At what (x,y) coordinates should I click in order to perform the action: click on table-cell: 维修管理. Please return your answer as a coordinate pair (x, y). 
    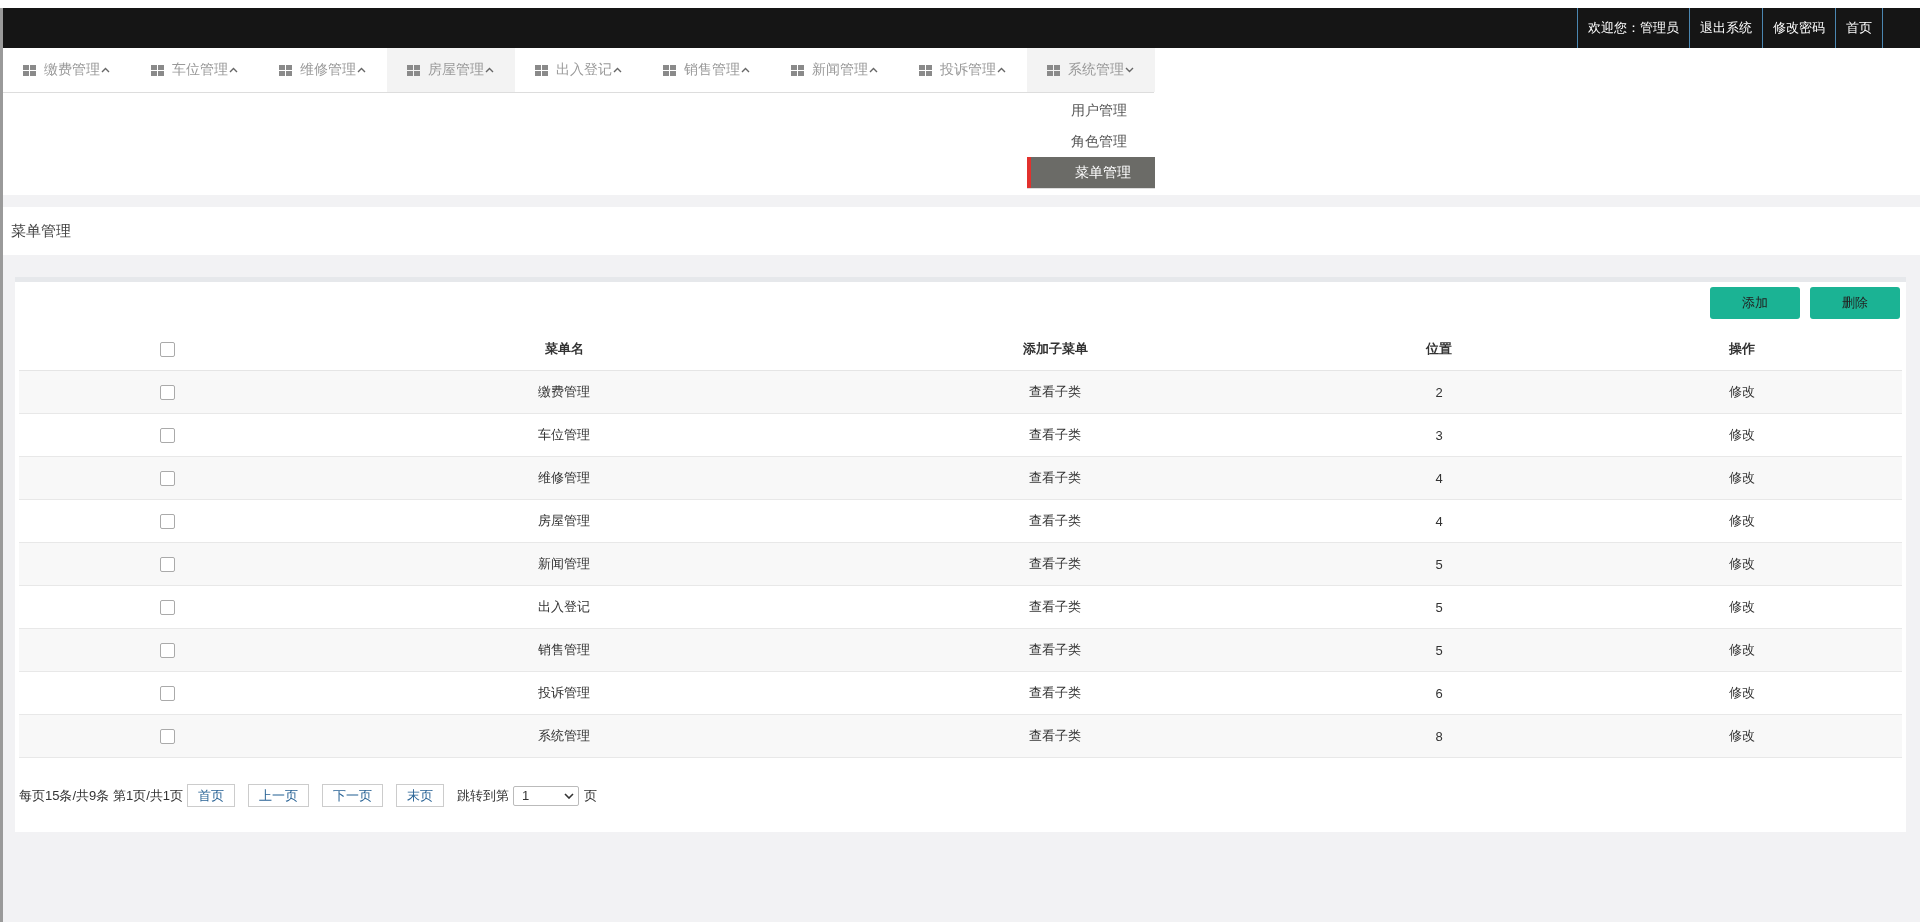
    Looking at the image, I should click on (564, 477).